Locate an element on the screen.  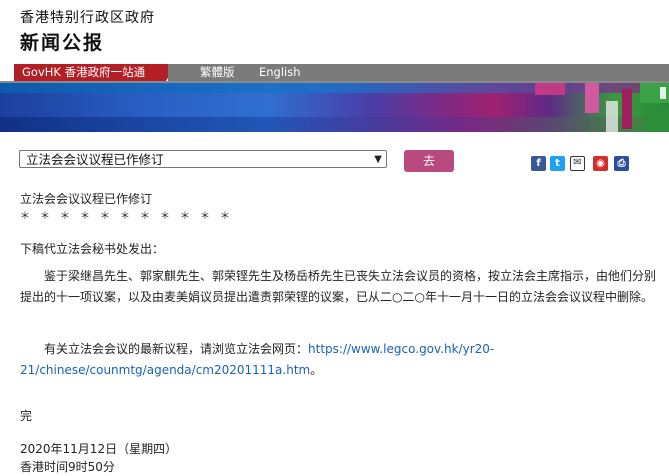
government-name: 香港特别行政区政府 is located at coordinates (87, 18).